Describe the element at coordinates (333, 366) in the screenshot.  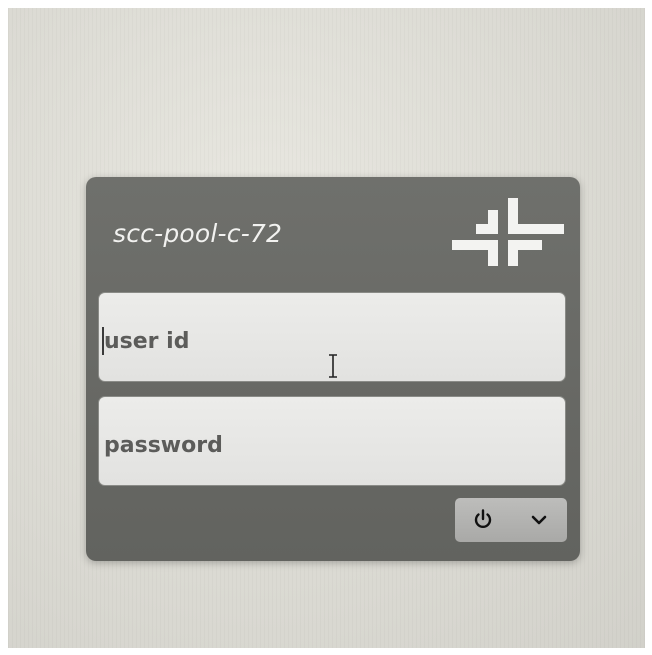
I see `text-cursor-icon` at that location.